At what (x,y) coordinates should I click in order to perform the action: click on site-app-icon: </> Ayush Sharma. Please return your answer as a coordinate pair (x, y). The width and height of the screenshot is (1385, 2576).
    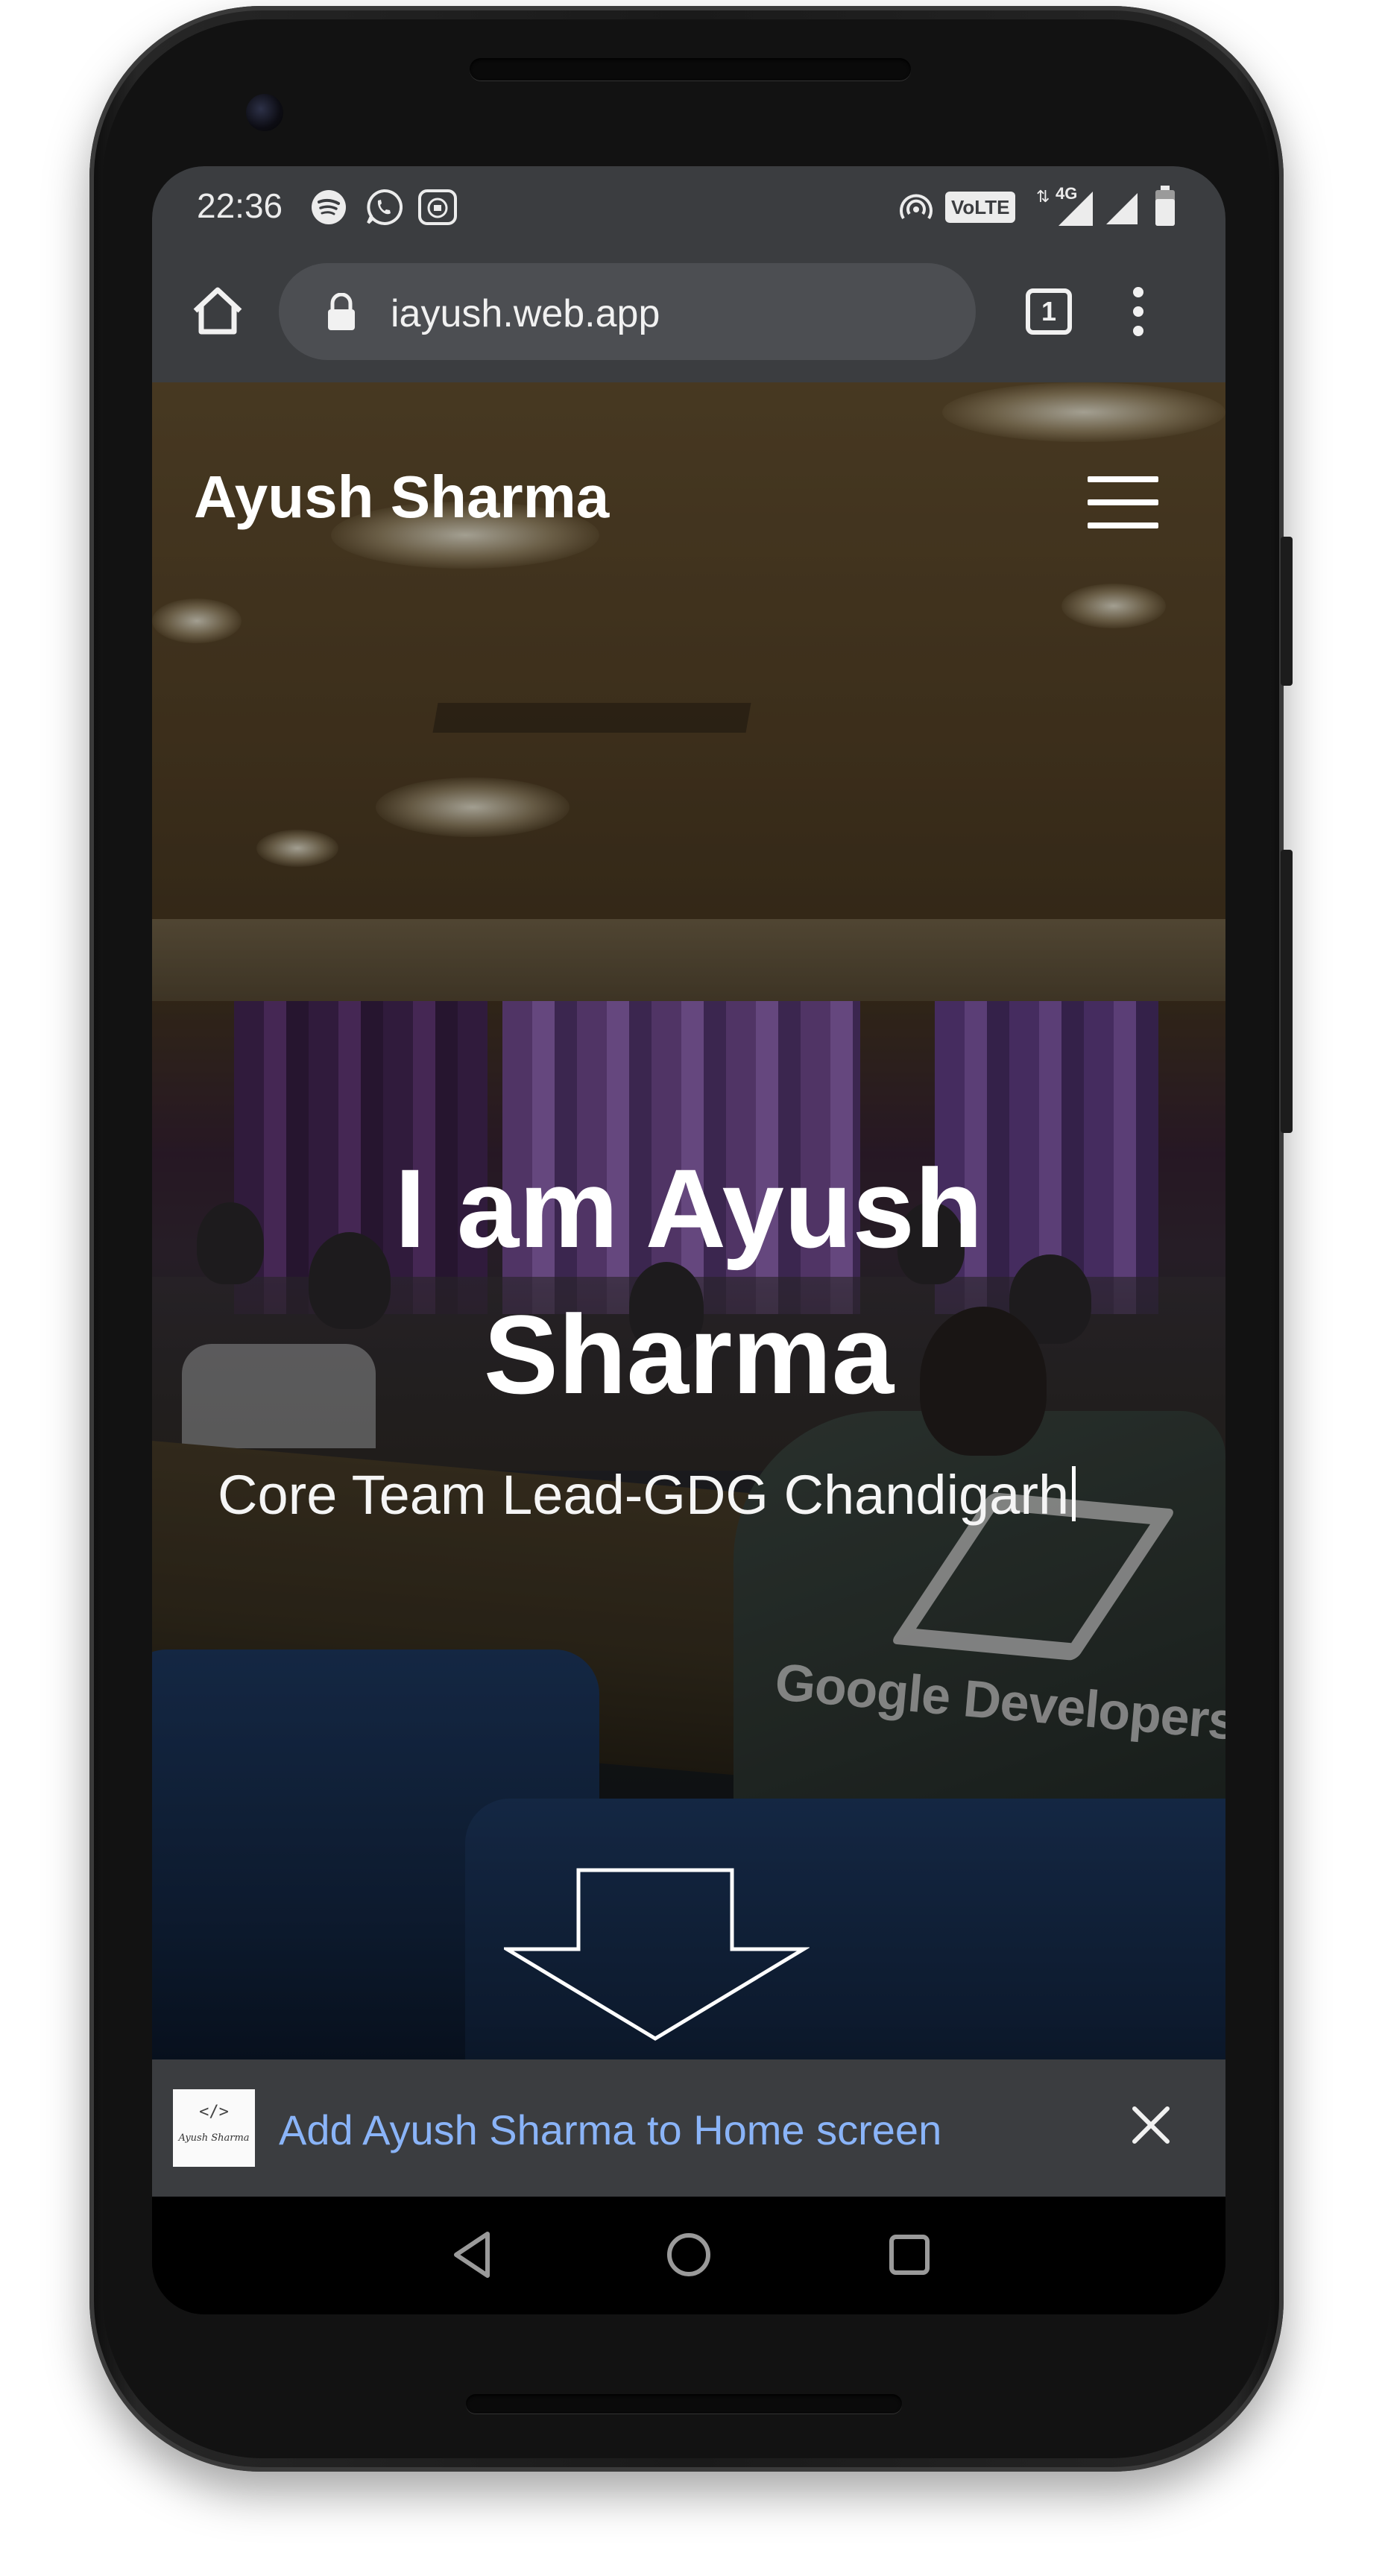
    Looking at the image, I should click on (214, 2128).